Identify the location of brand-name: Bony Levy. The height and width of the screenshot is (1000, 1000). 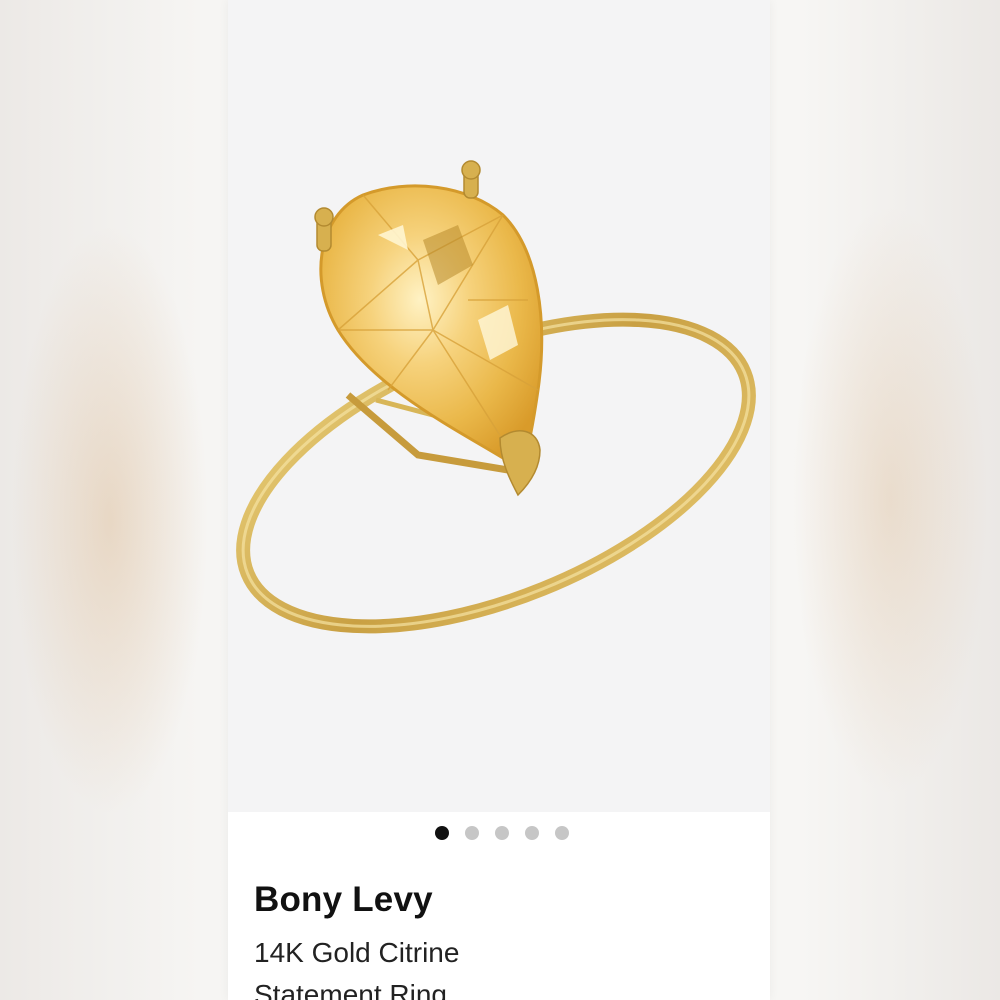
(343, 900).